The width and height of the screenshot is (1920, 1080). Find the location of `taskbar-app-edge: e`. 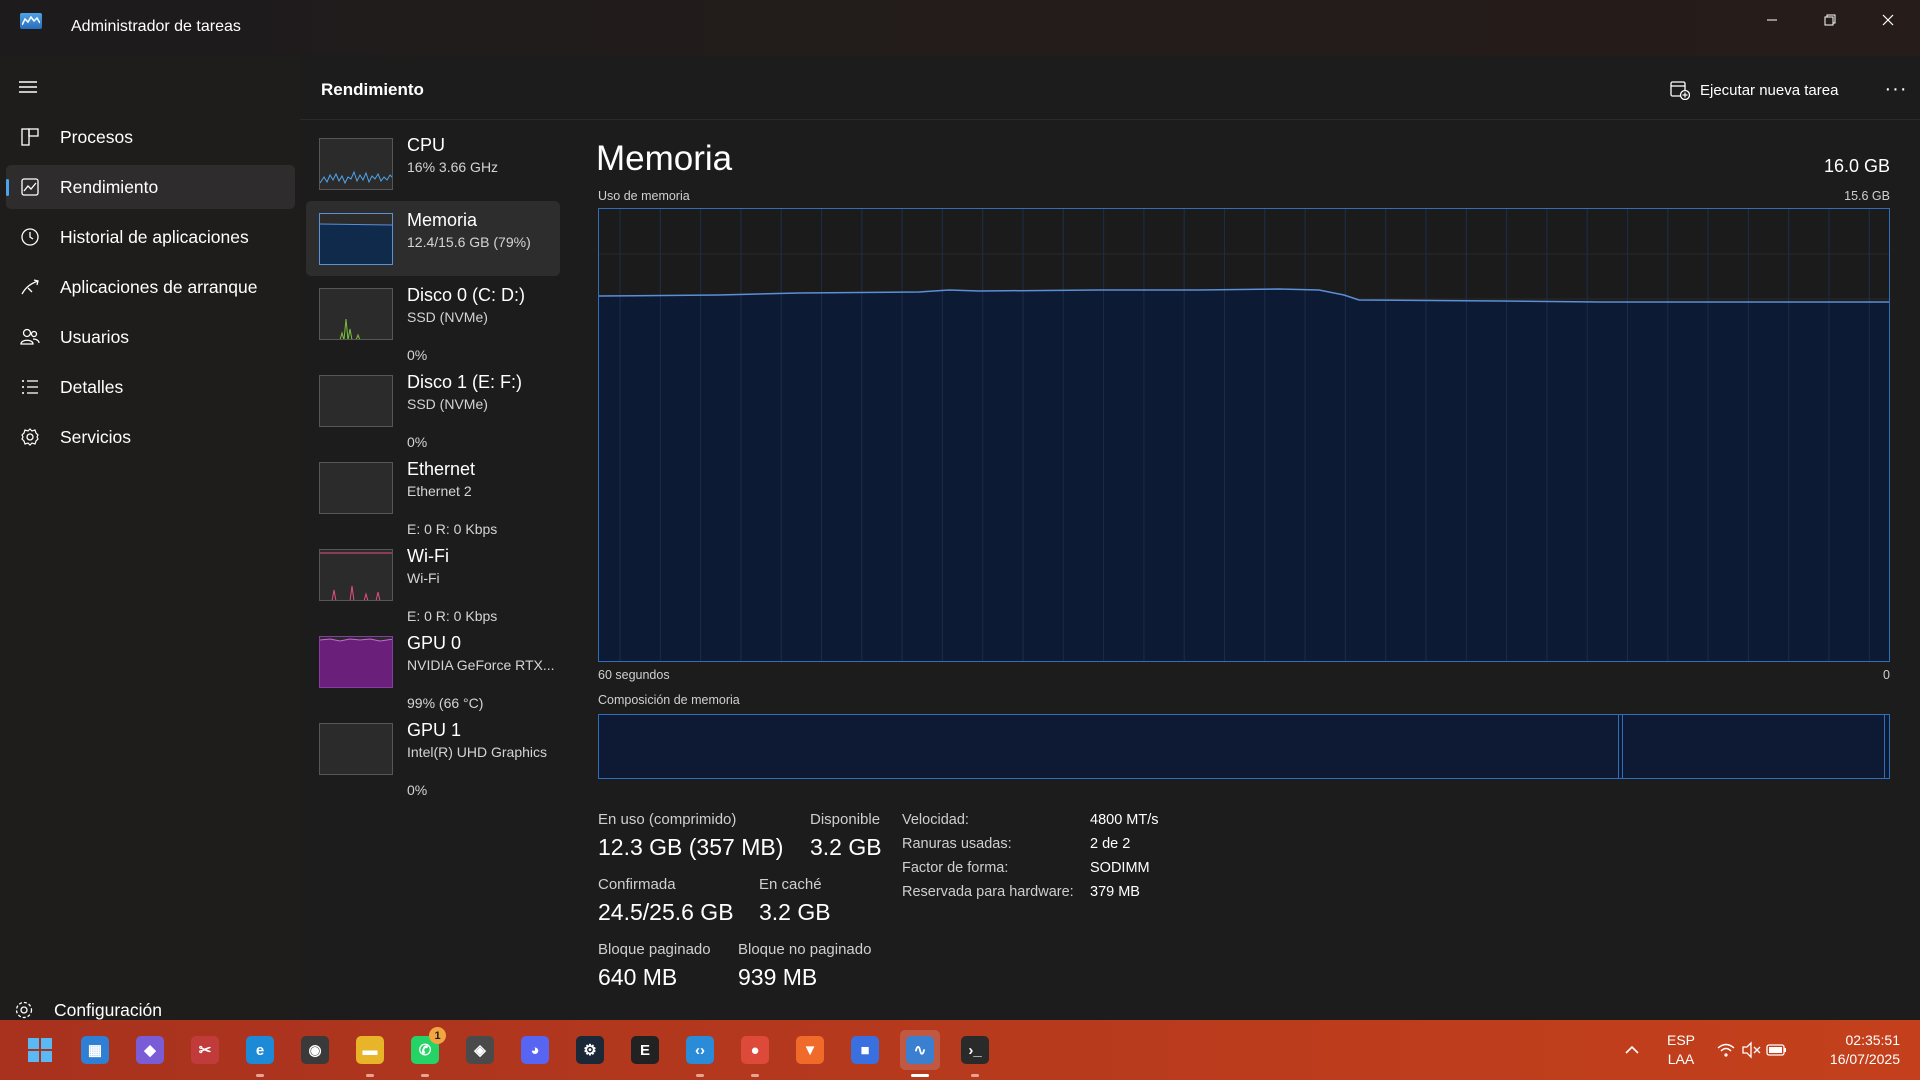

taskbar-app-edge: e is located at coordinates (260, 1053).